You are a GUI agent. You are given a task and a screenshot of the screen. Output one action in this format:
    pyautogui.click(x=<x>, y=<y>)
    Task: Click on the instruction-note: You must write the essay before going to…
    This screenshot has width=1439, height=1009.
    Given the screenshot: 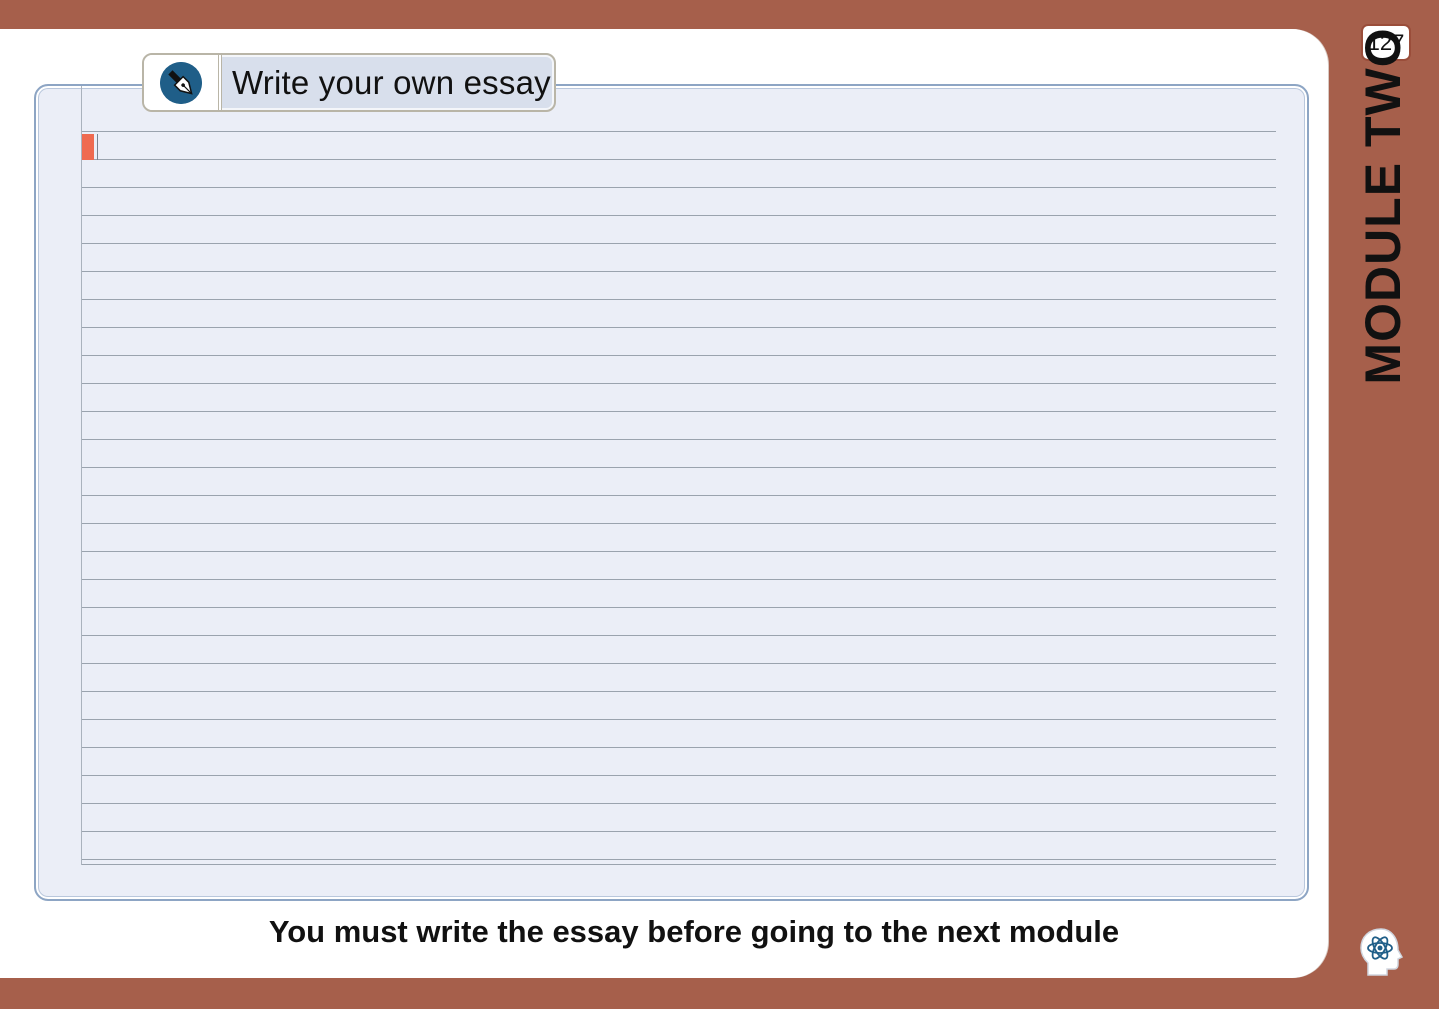 What is the action you would take?
    pyautogui.click(x=694, y=931)
    